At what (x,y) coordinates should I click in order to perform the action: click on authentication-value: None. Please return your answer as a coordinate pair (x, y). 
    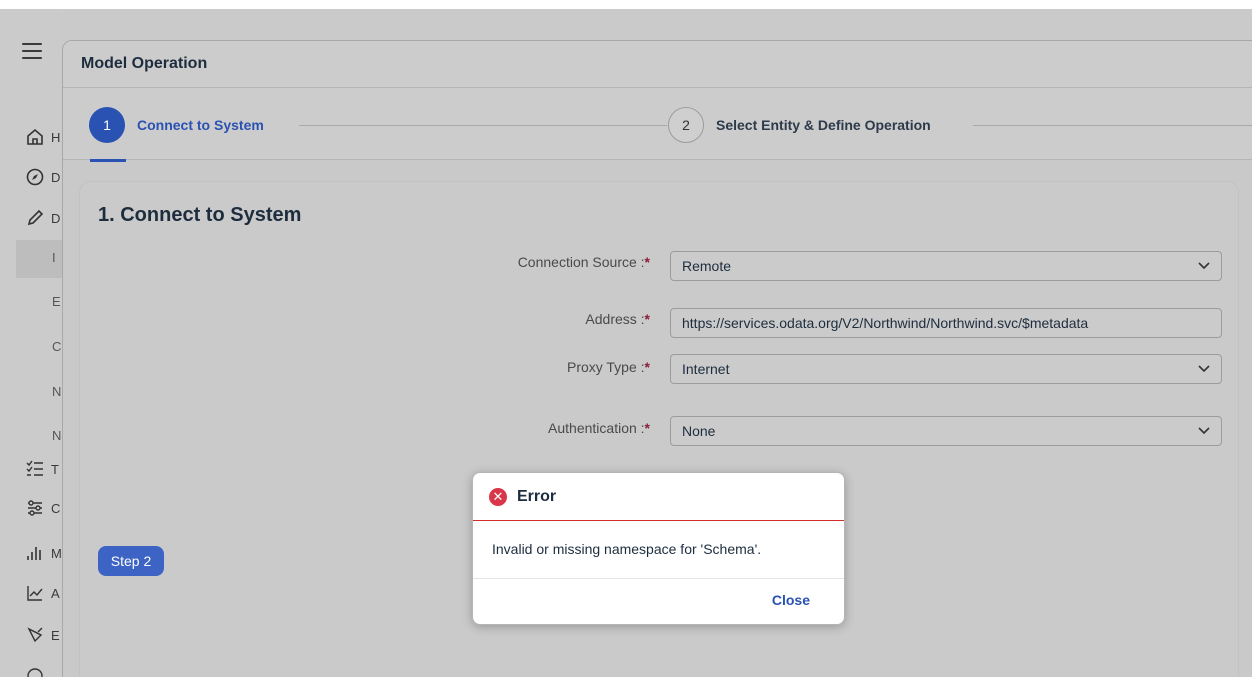
    Looking at the image, I should click on (699, 431).